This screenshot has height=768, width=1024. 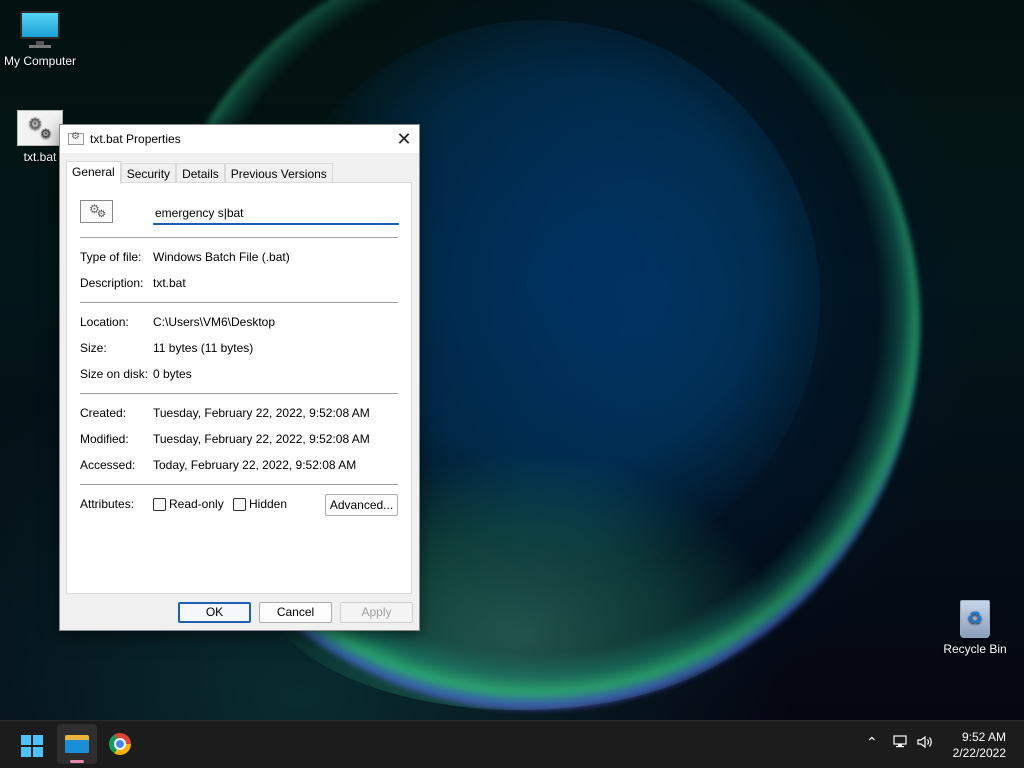 What do you see at coordinates (278, 173) in the screenshot?
I see `tab-previous-versions: Previous Versions` at bounding box center [278, 173].